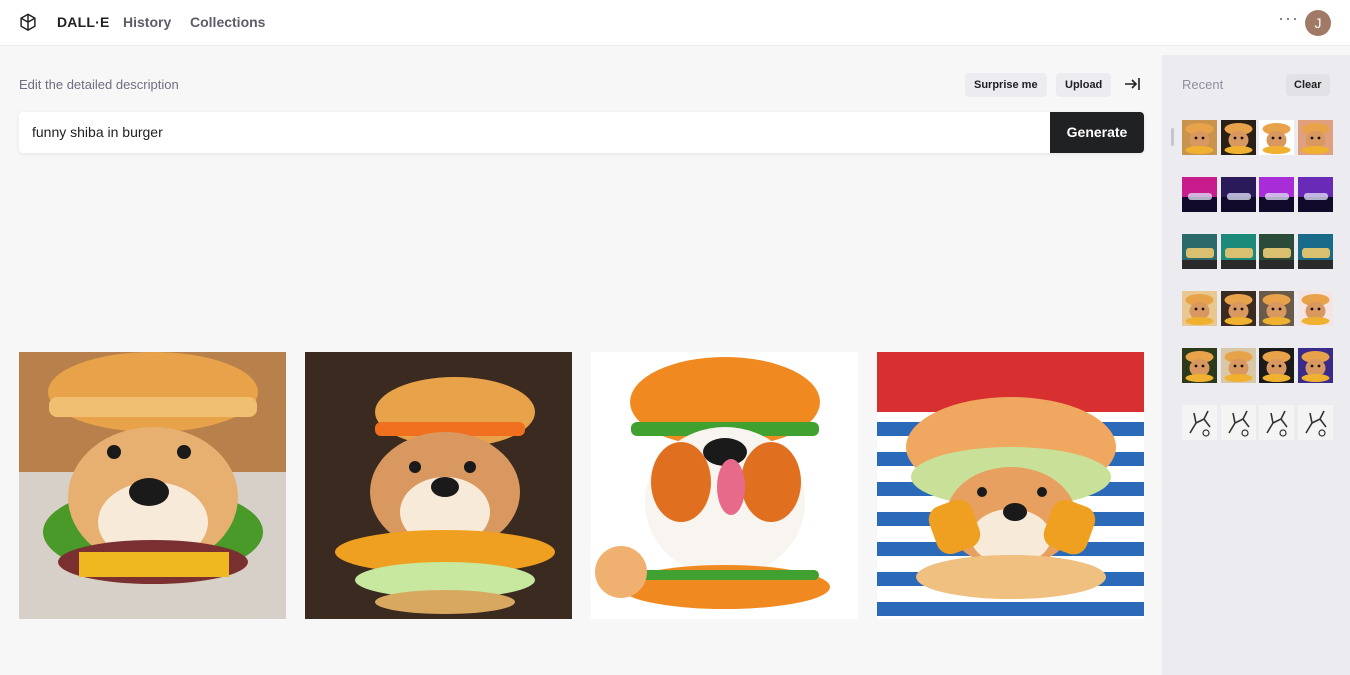 The width and height of the screenshot is (1350, 675). I want to click on brand-title: DALL·E, so click(83, 22).